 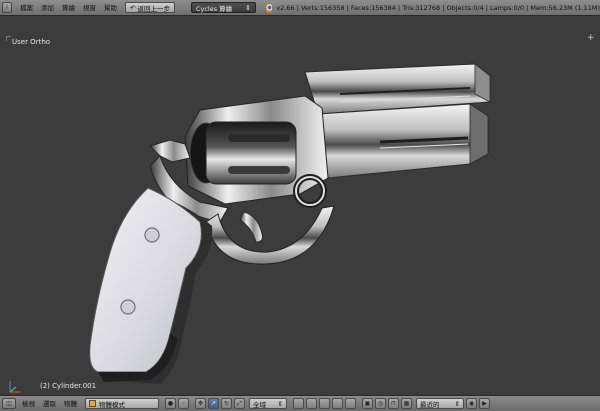 What do you see at coordinates (200, 403) in the screenshot?
I see `manipulator-toggle-icon: ✥` at bounding box center [200, 403].